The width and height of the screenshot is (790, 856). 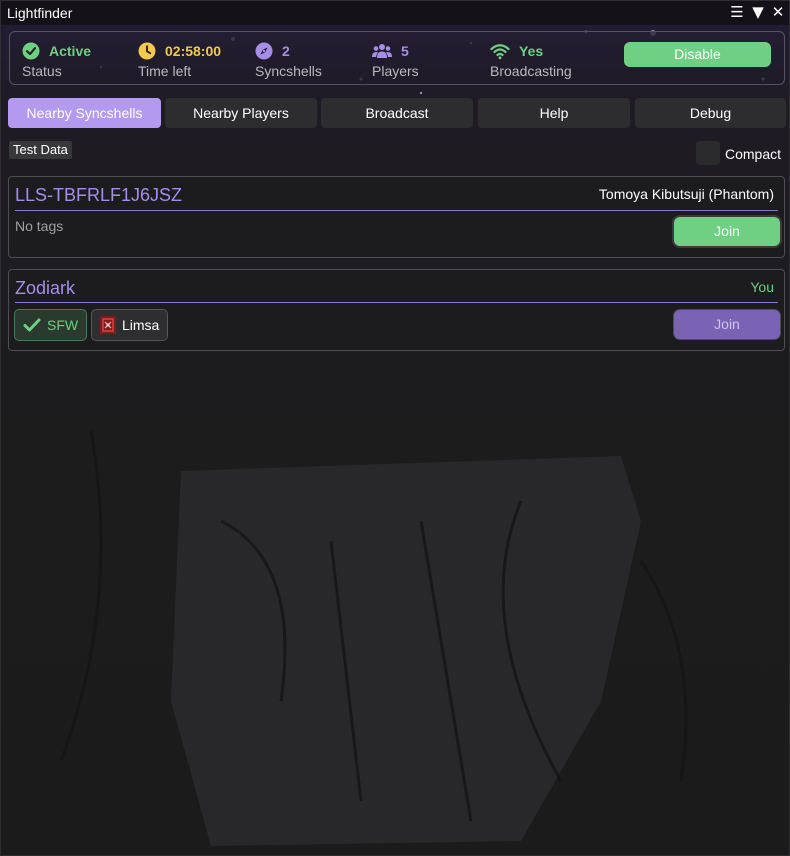 I want to click on disable-button: Disable, so click(x=697, y=54).